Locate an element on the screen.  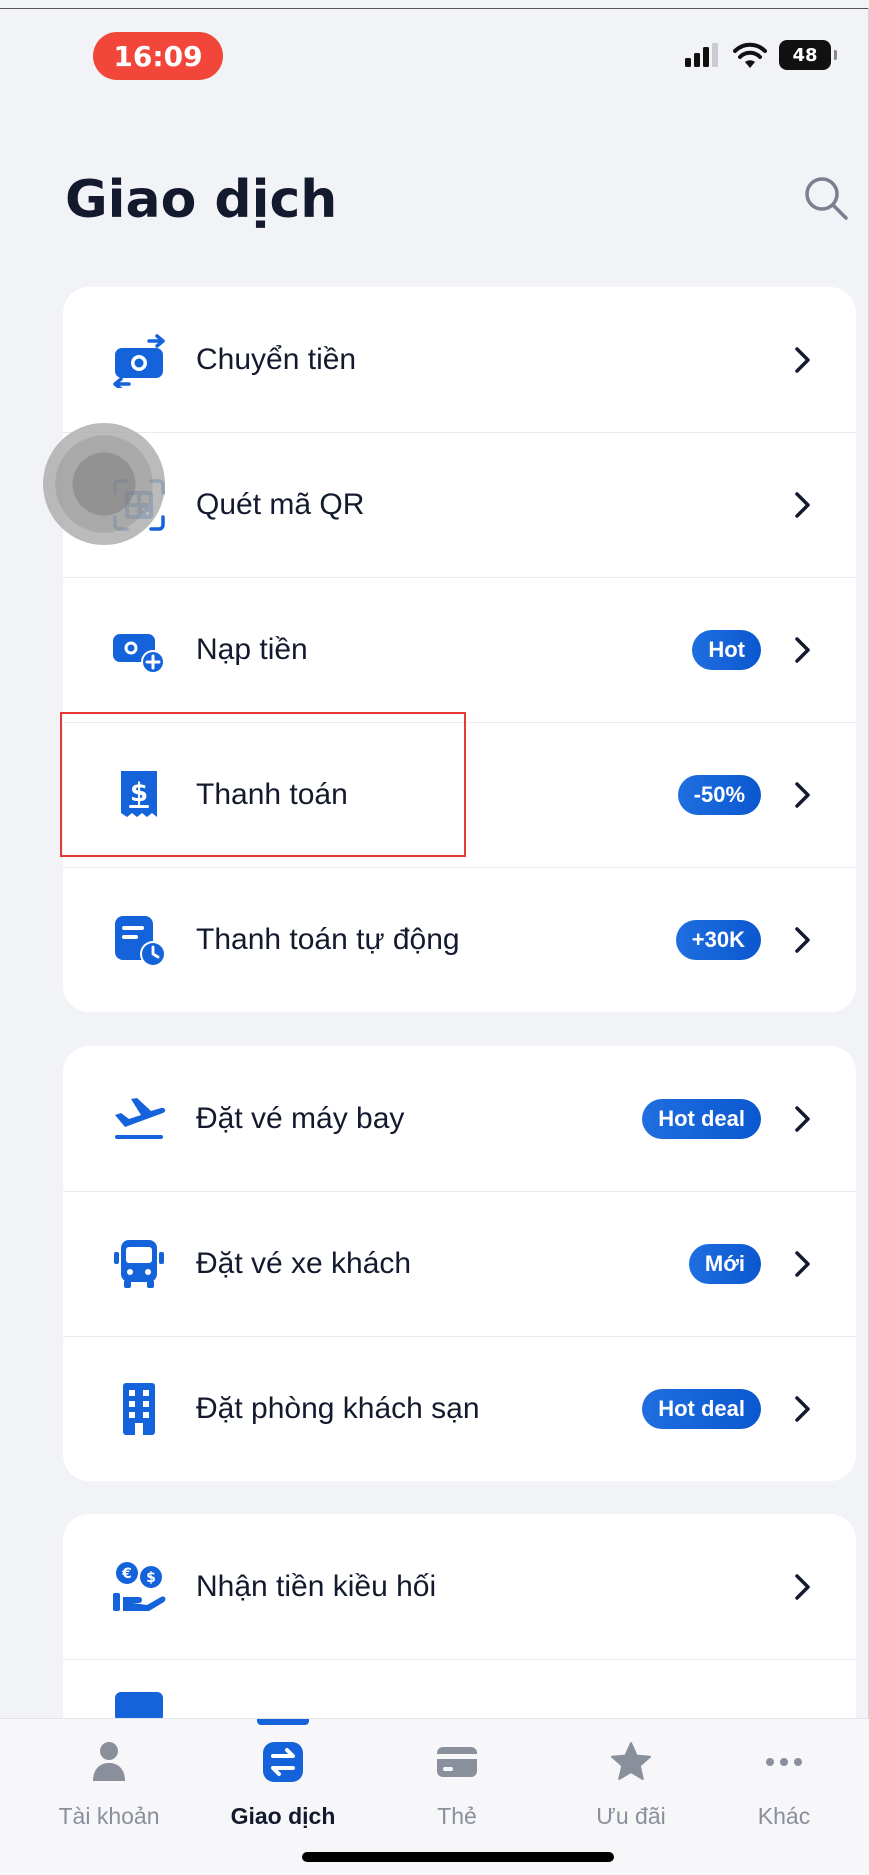
airplane-icon is located at coordinates (140, 1118).